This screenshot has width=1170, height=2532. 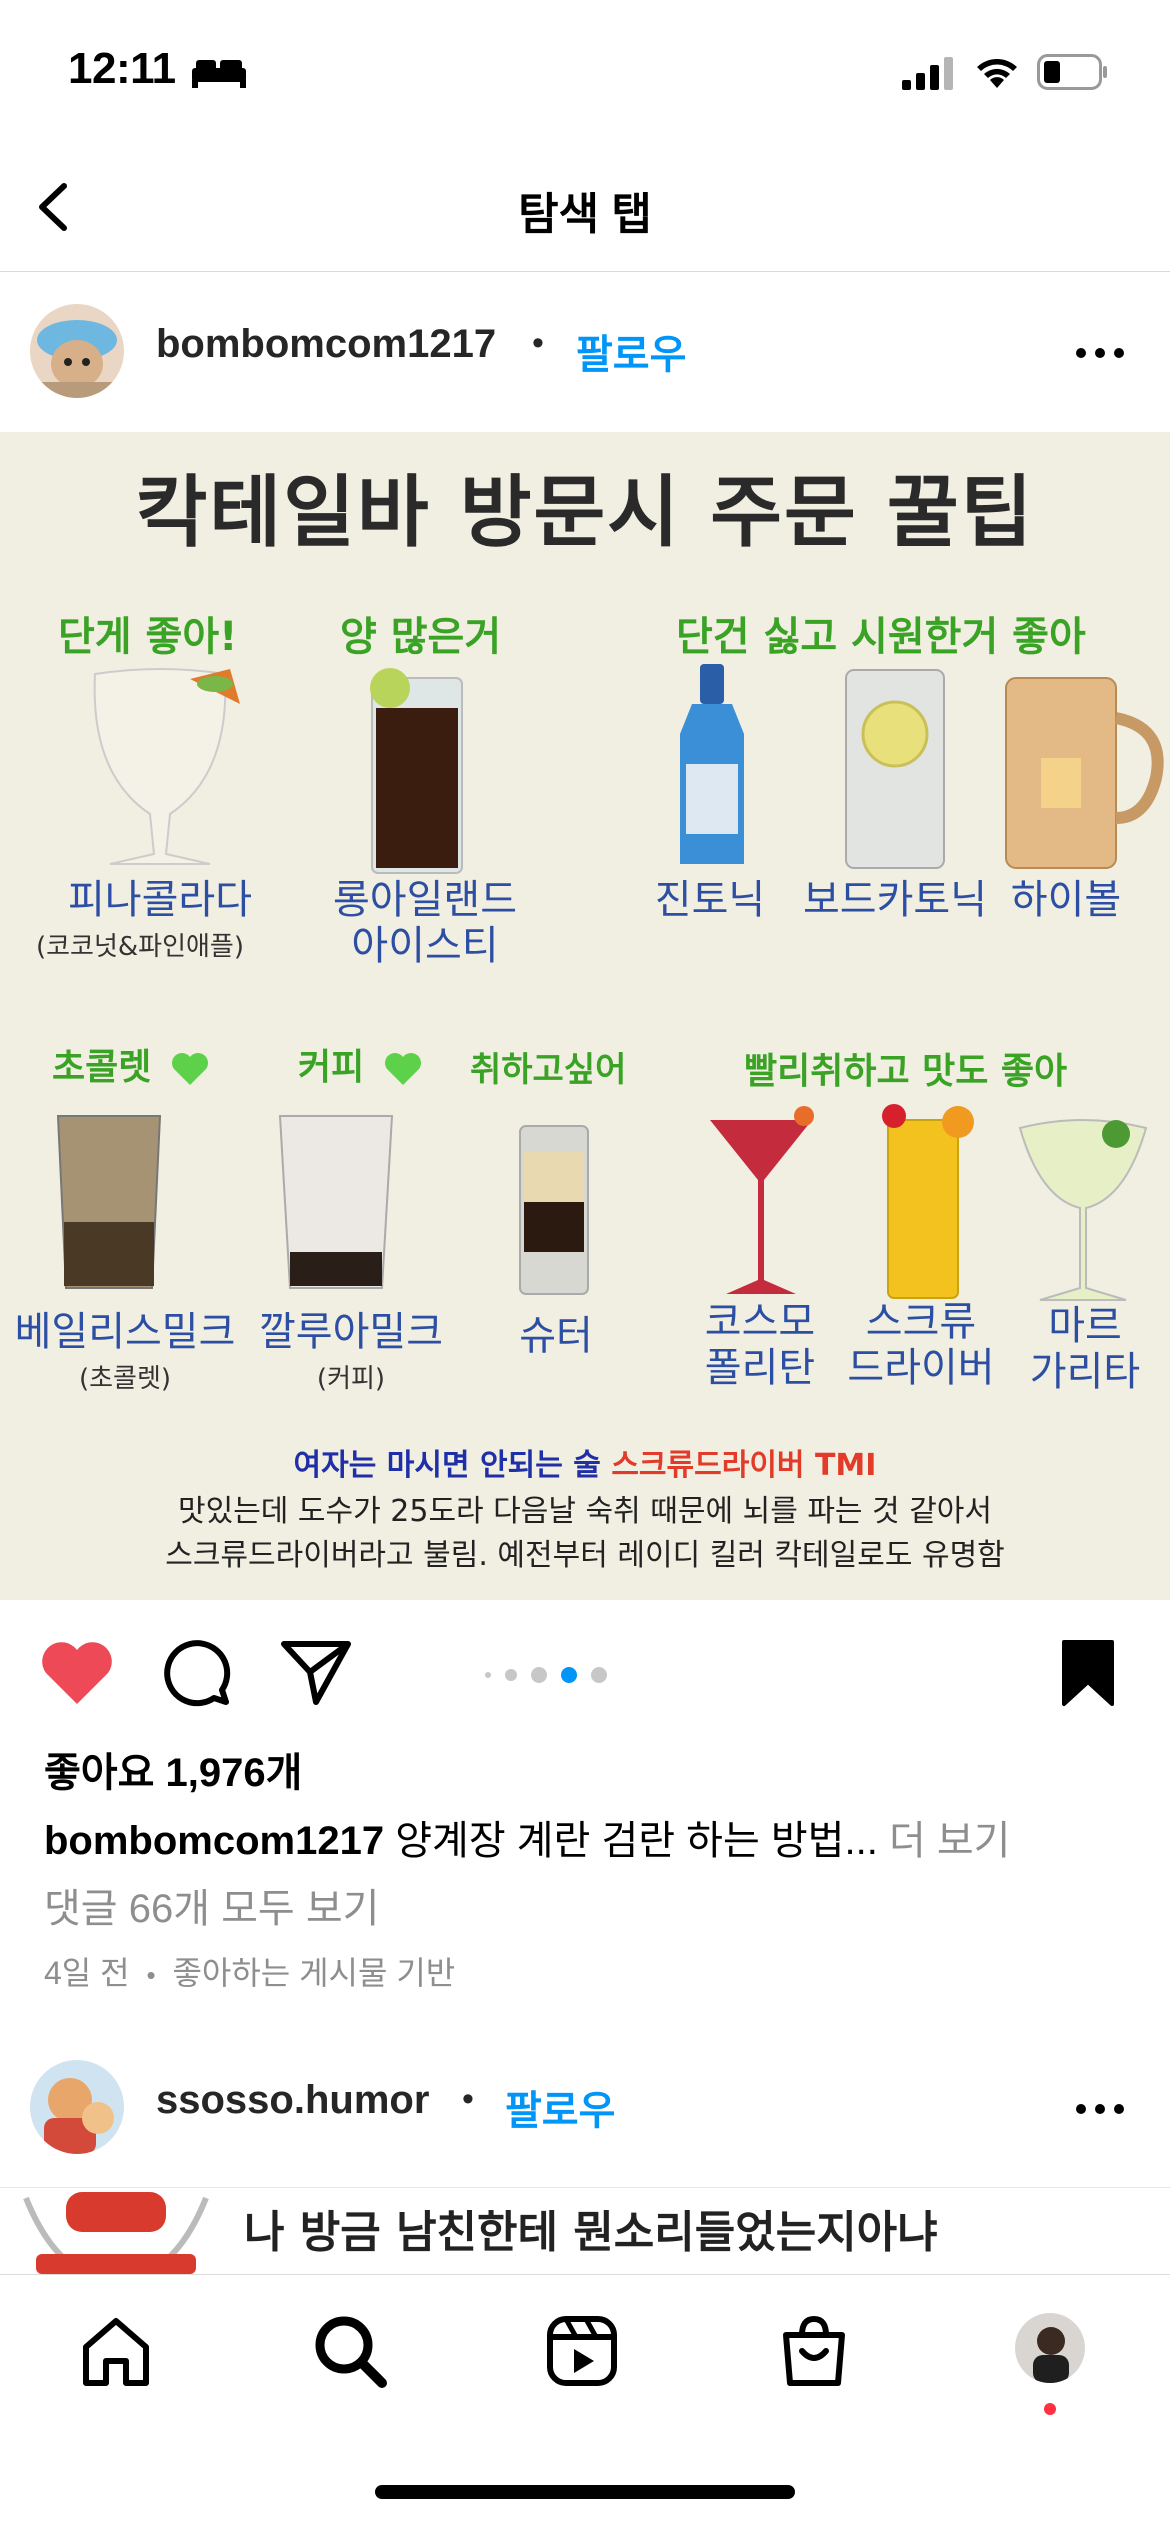 I want to click on warning-prefix: 여자는 마시면 안되는 술, so click(x=452, y=1465).